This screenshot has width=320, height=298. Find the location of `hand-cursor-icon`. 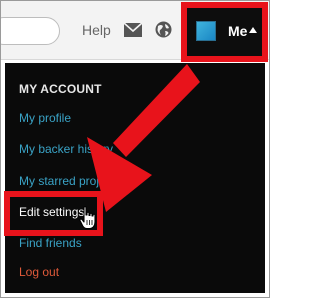

hand-cursor-icon is located at coordinates (87, 218).